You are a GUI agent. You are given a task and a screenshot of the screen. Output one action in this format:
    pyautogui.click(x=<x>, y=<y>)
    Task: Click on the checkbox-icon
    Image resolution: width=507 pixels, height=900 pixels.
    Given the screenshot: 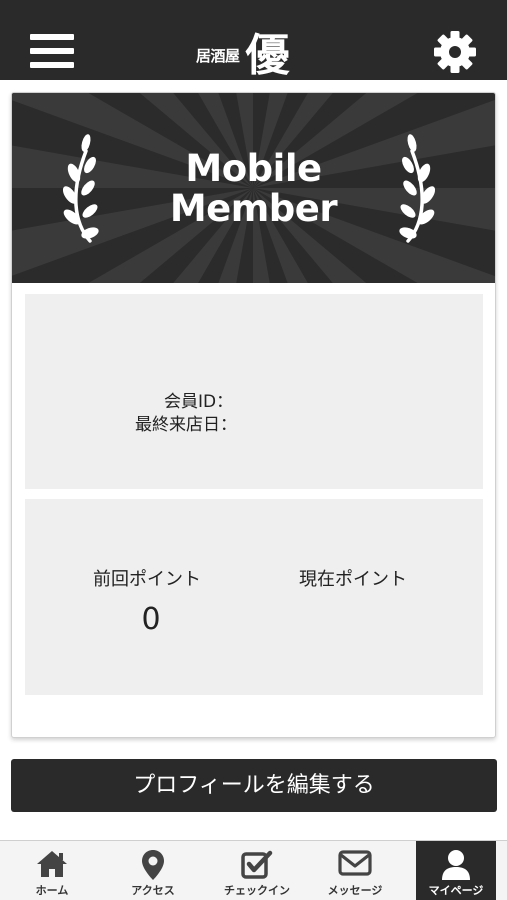 What is the action you would take?
    pyautogui.click(x=257, y=864)
    